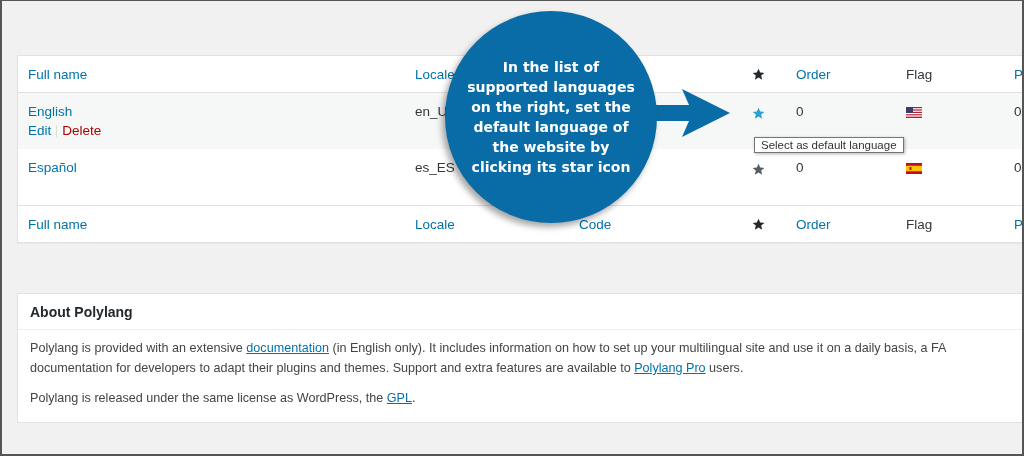 The image size is (1024, 456). Describe the element at coordinates (829, 145) in the screenshot. I see `tooltip: Select as default language` at that location.